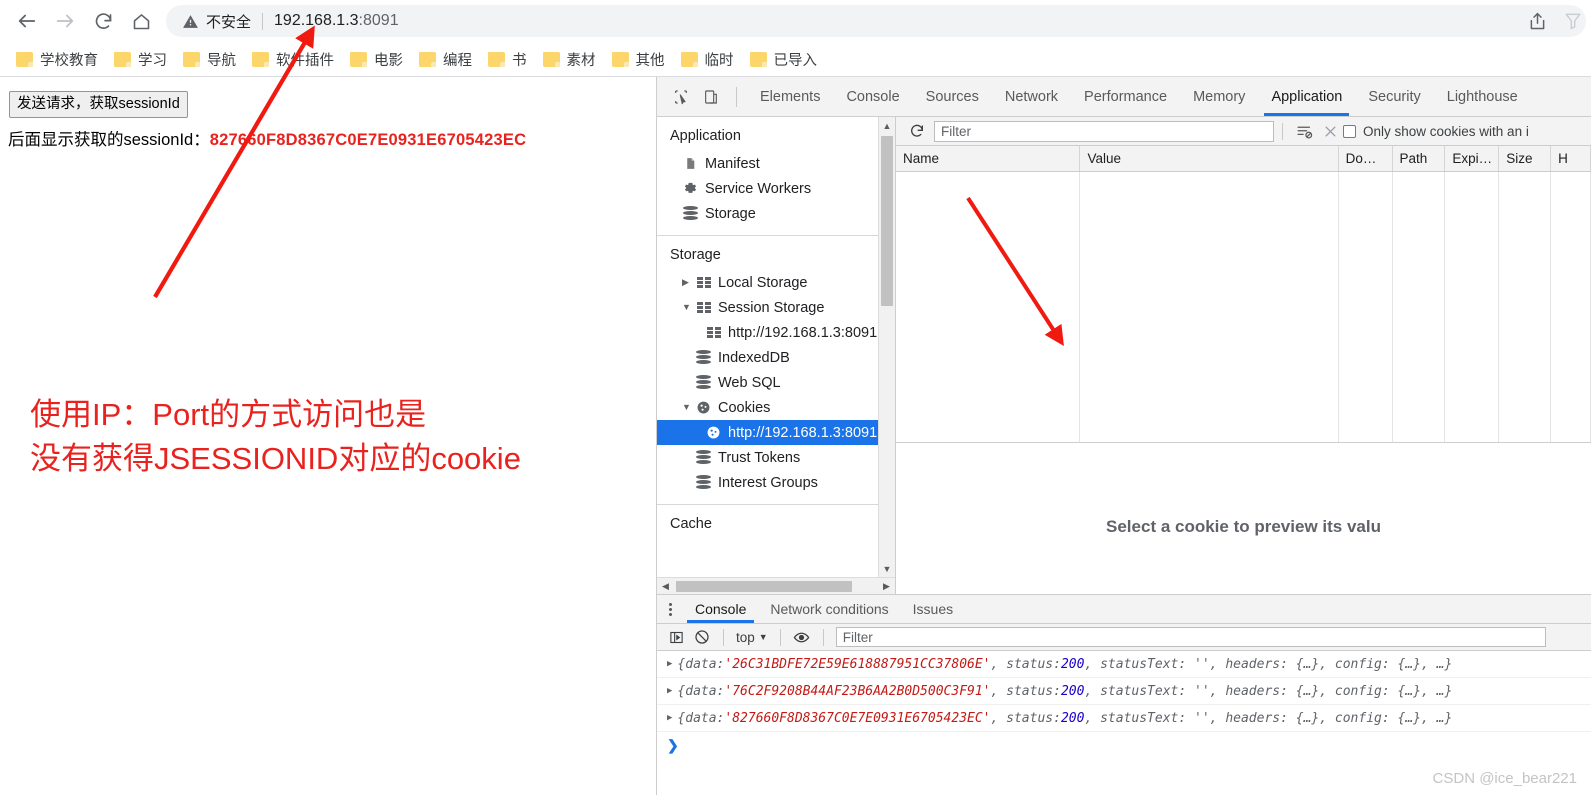 The width and height of the screenshot is (1591, 795). What do you see at coordinates (857, 664) in the screenshot?
I see `log-data-value: '26C31BDFE72E59E618887951CC37806E'` at bounding box center [857, 664].